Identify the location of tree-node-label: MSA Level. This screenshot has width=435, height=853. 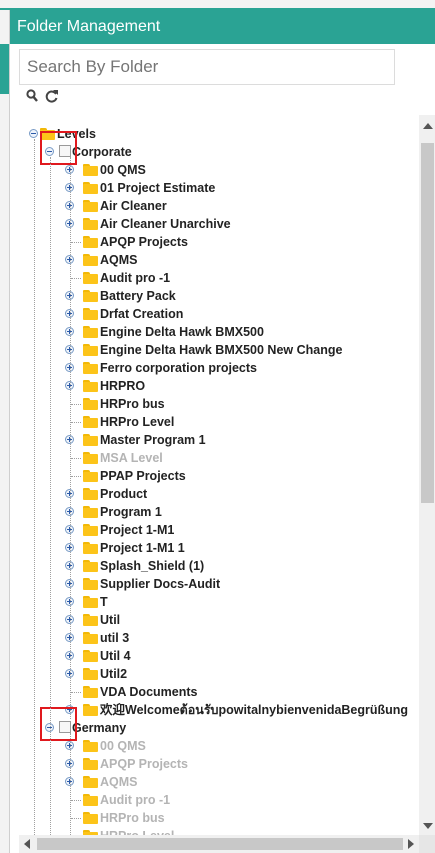
(131, 458).